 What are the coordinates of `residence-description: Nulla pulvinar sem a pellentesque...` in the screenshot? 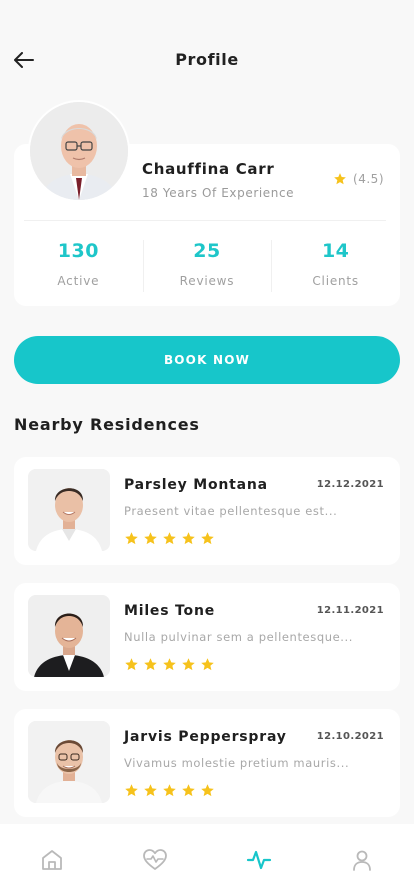 It's located at (239, 637).